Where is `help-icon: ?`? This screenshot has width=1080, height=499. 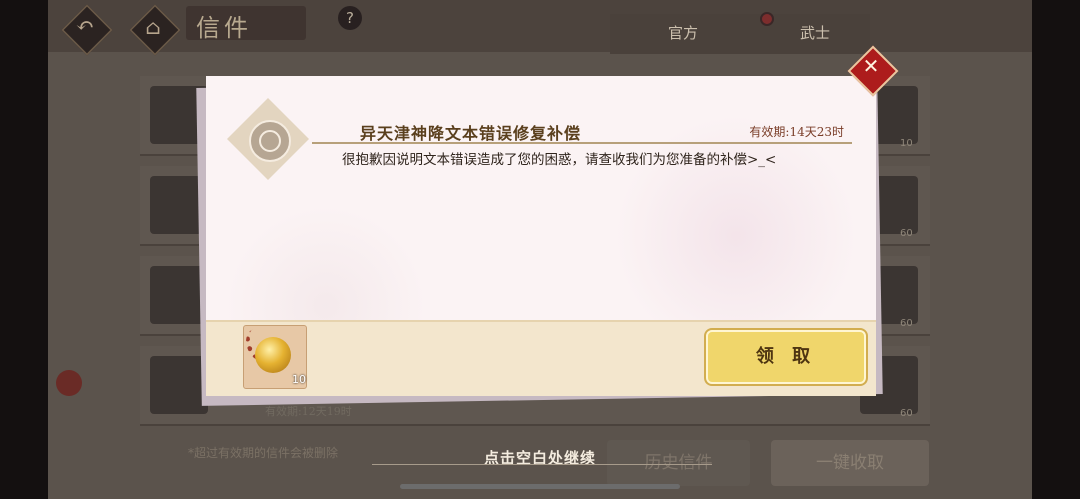 help-icon: ? is located at coordinates (350, 18).